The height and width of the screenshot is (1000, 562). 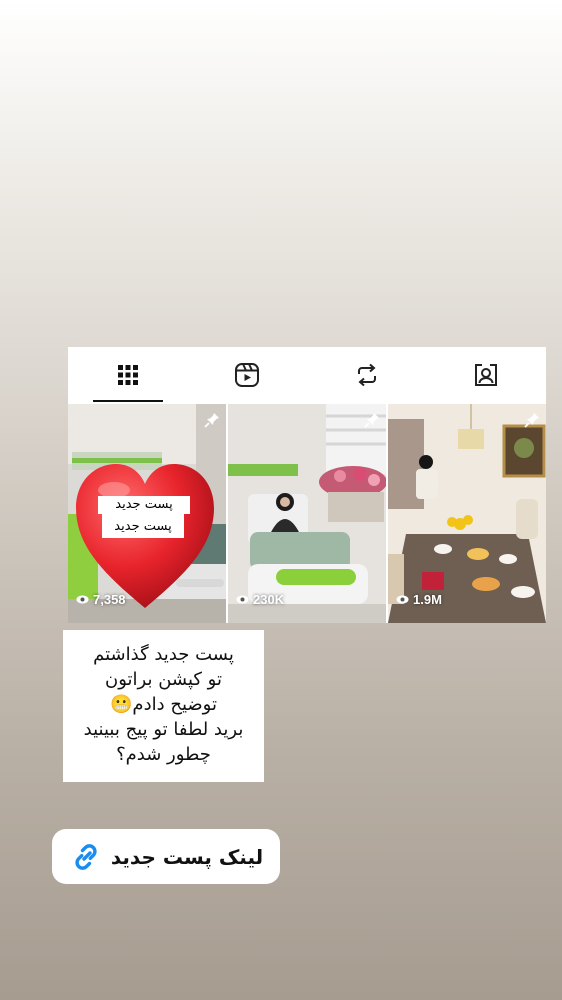 I want to click on link-icon, so click(x=86, y=856).